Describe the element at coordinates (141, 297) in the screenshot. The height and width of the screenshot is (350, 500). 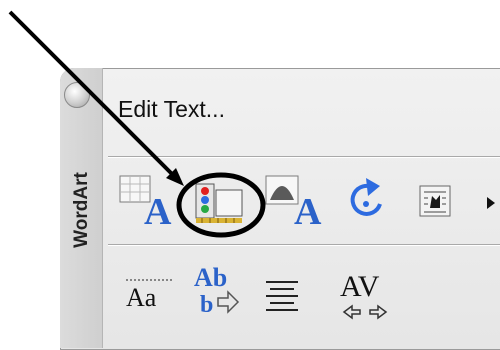
I see `aa-glyph: Aa` at that location.